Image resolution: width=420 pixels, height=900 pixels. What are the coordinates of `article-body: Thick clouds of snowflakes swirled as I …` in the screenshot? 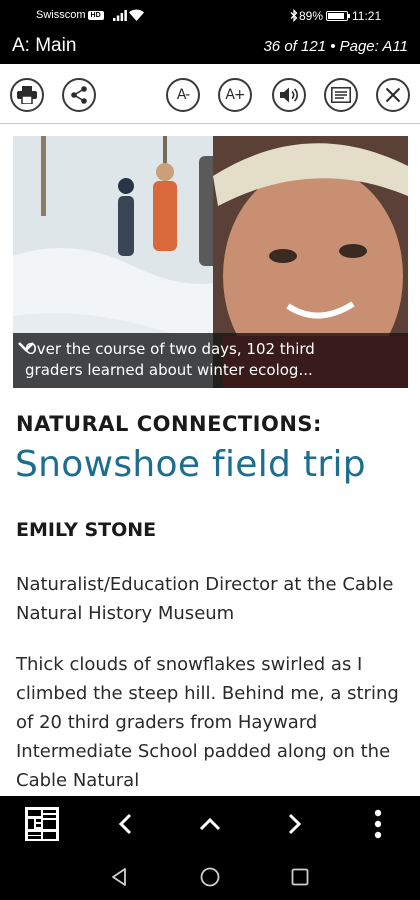 It's located at (207, 722).